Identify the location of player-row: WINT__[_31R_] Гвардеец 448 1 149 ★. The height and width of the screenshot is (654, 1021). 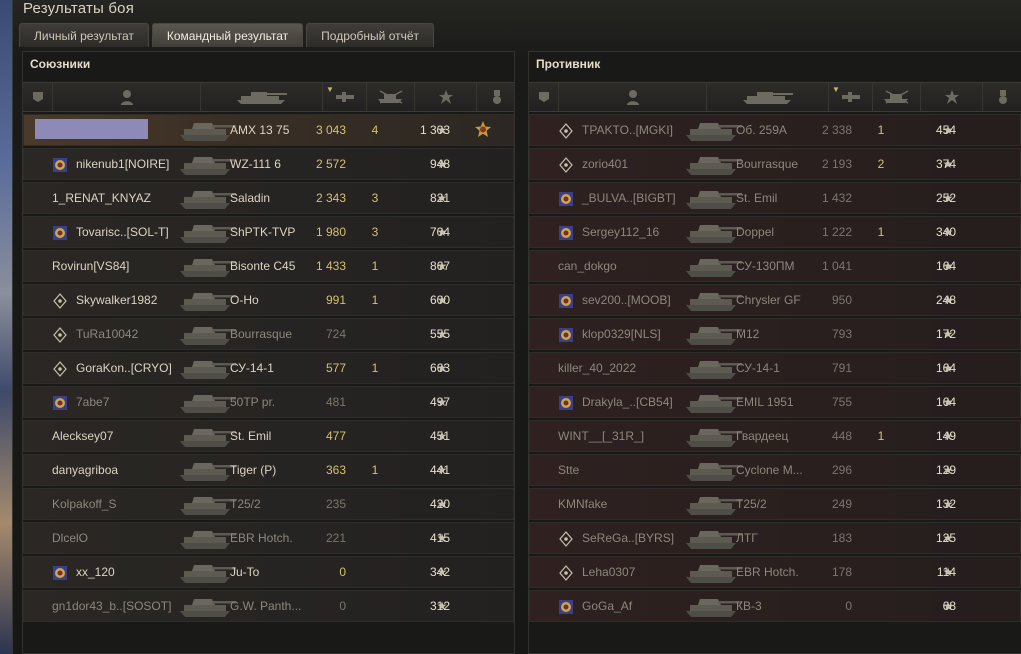
(775, 436).